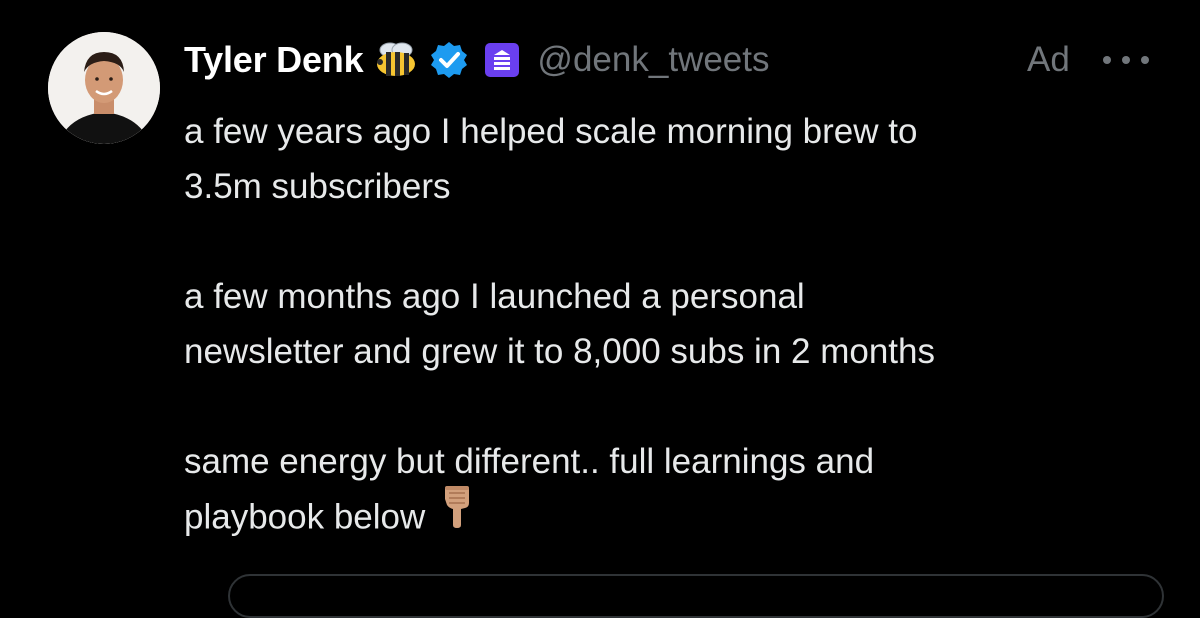 The image size is (1200, 618). Describe the element at coordinates (449, 60) in the screenshot. I see `verified-badge-icon` at that location.